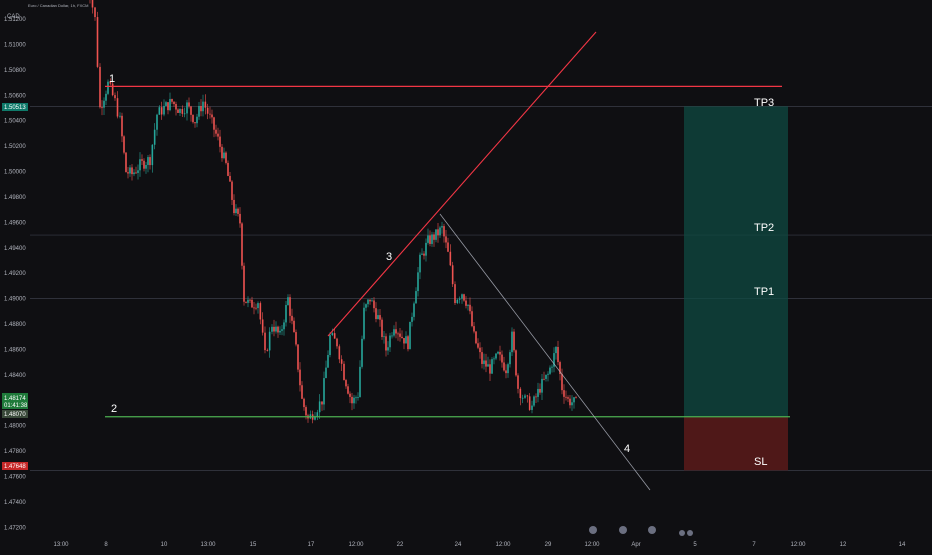 This screenshot has width=932, height=555. I want to click on symbol-title: Euro / Canadian Dollar, 1h, FXCM, so click(58, 5).